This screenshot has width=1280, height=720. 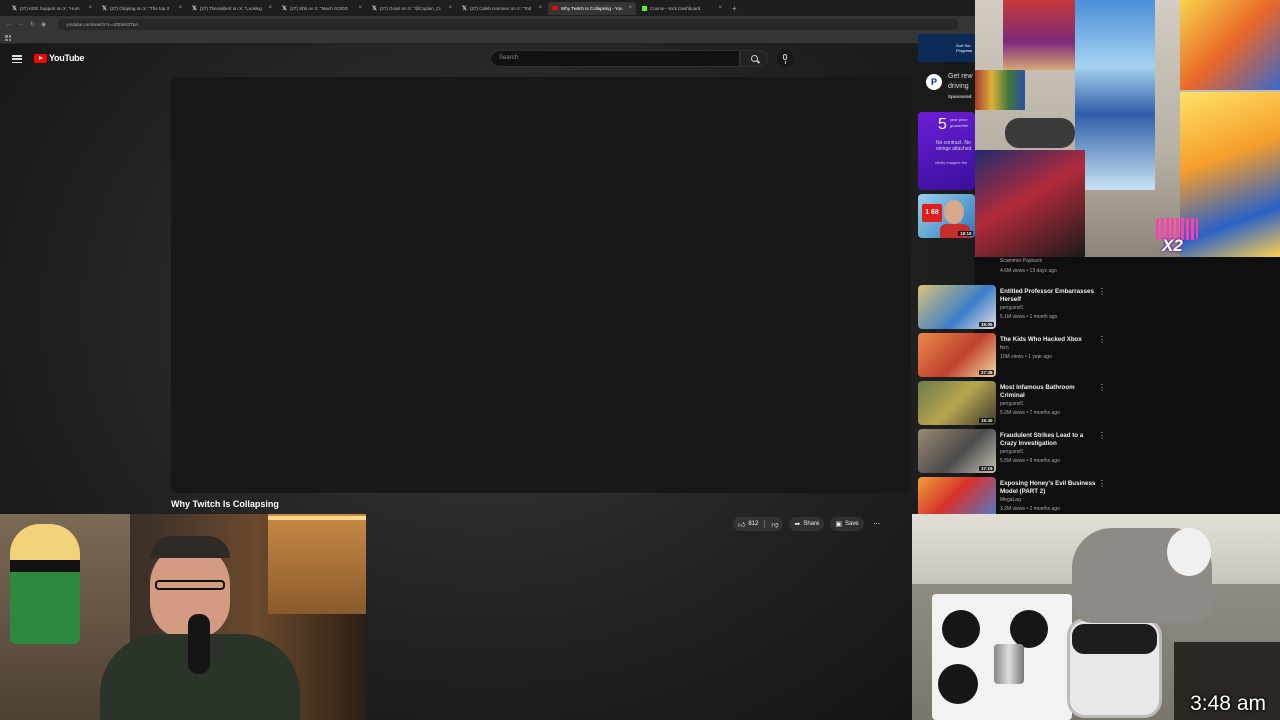 What do you see at coordinates (412, 8) in the screenshot?
I see `browser-tab: 𝕏 (27) Grant on X: "@Coplon_Ci ×` at bounding box center [412, 8].